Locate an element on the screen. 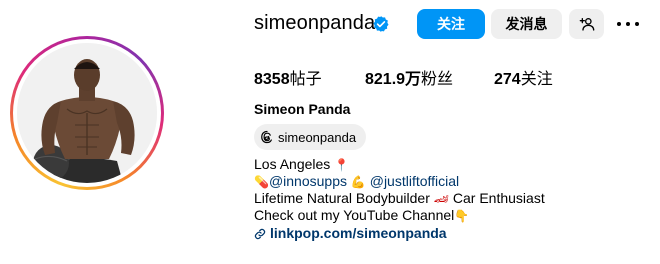  link-icon is located at coordinates (260, 233).